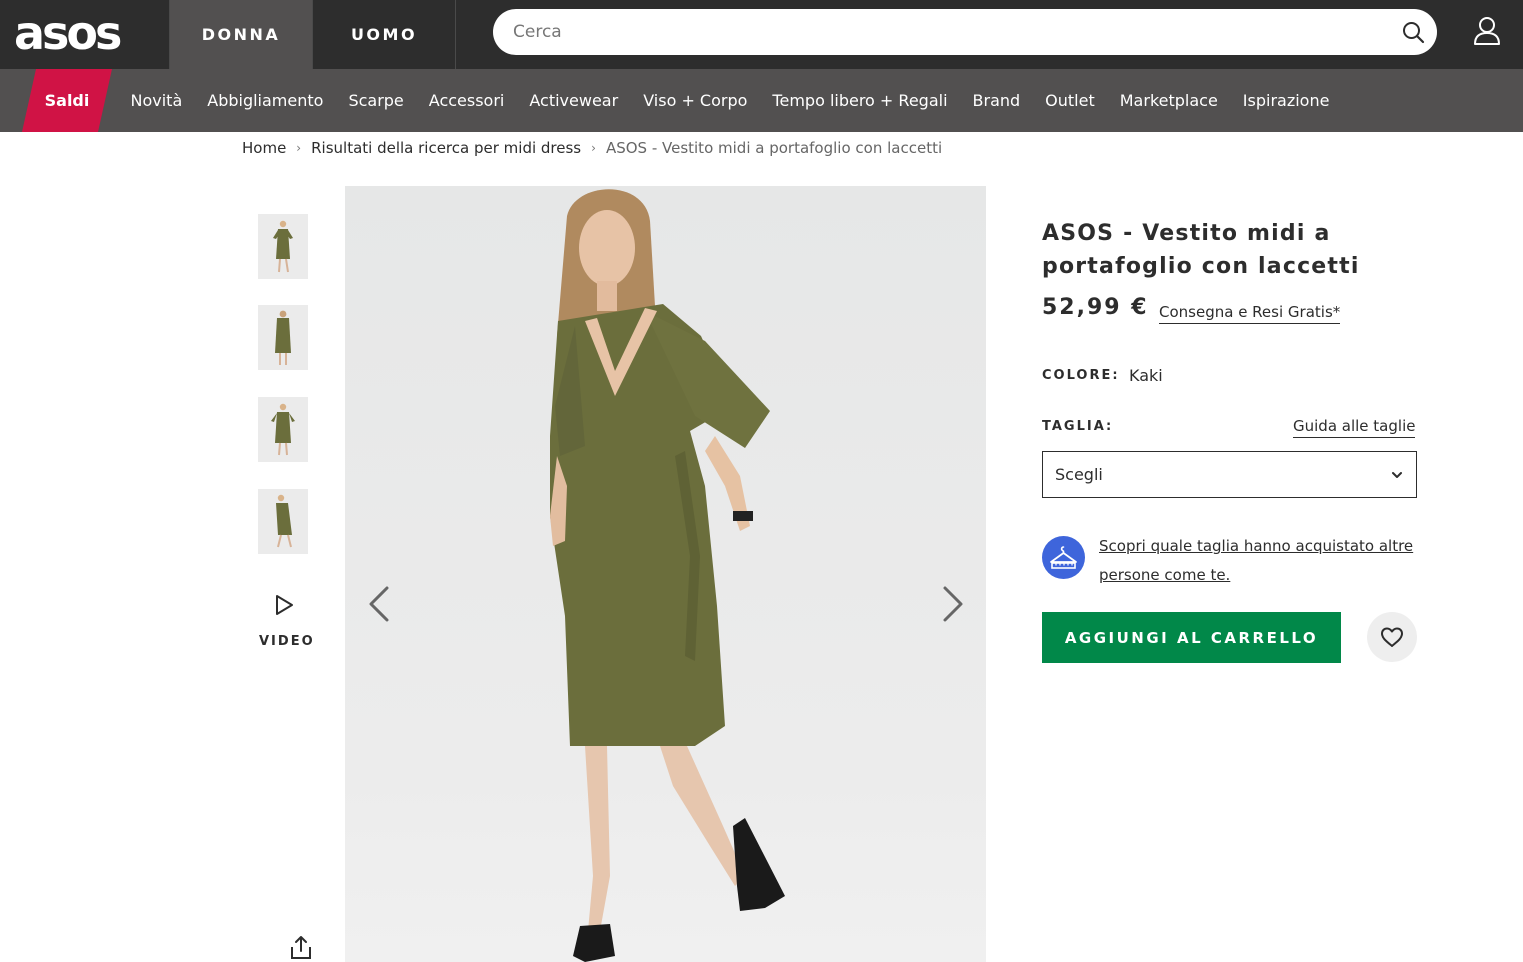 This screenshot has width=1523, height=962. I want to click on heart-icon, so click(1392, 637).